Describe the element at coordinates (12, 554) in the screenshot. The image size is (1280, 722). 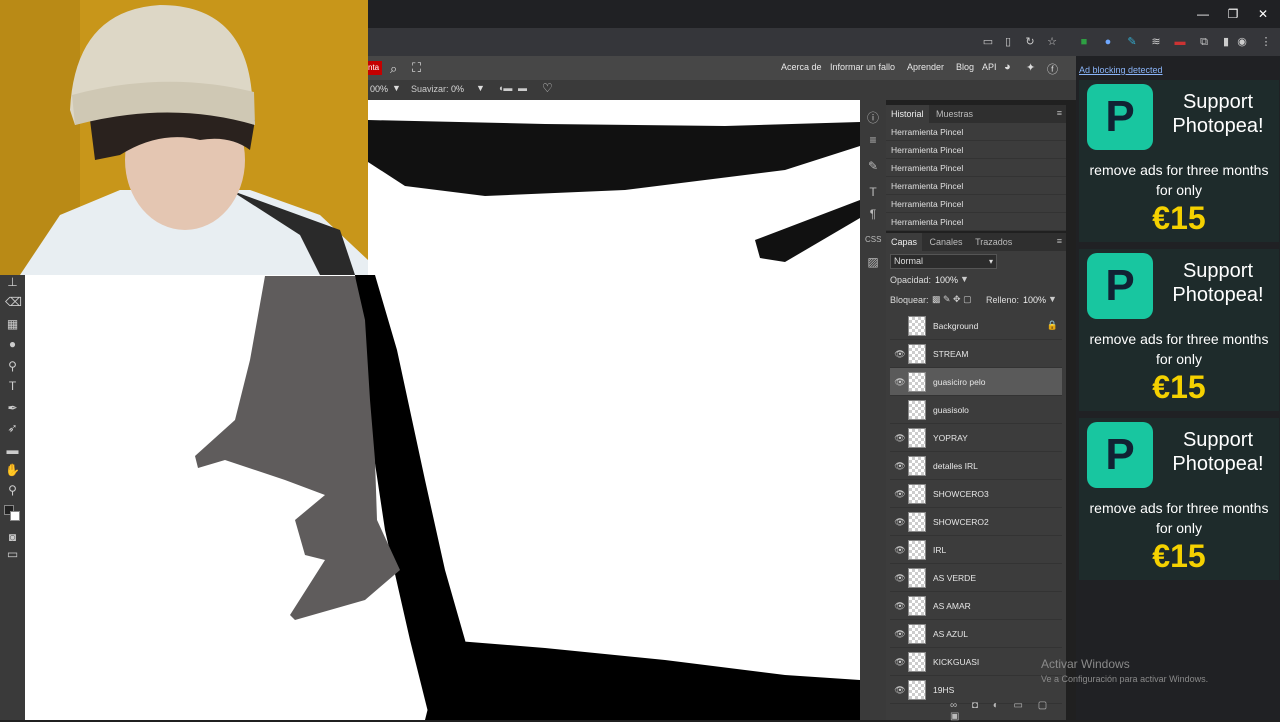
I see `screen-mode-icon: ▭` at that location.